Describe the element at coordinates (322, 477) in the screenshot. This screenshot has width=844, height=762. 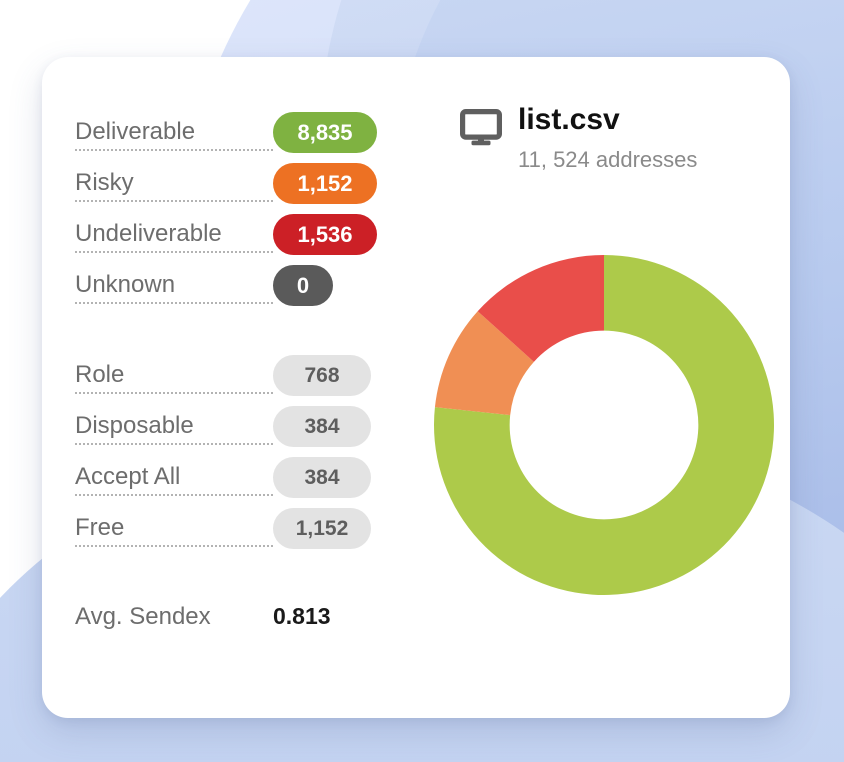
I see `stat-badge-accept-all: 384` at that location.